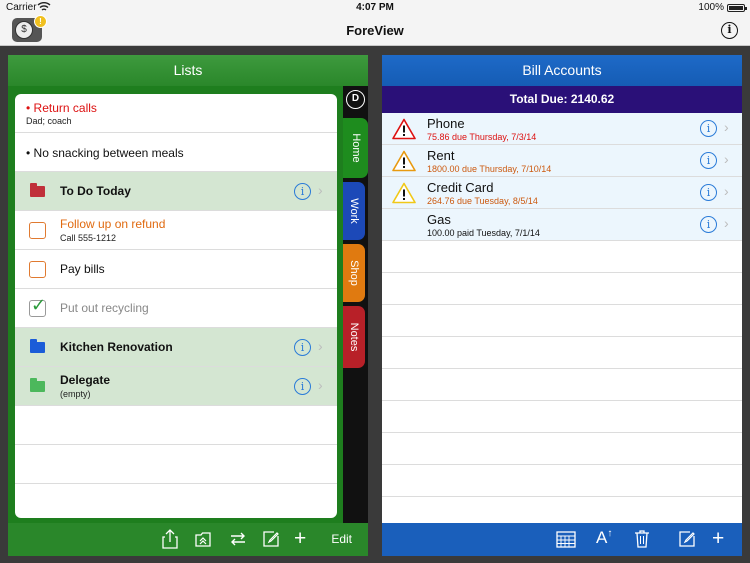 The height and width of the screenshot is (563, 750). What do you see at coordinates (354, 337) in the screenshot?
I see `tab-notes: Notes` at bounding box center [354, 337].